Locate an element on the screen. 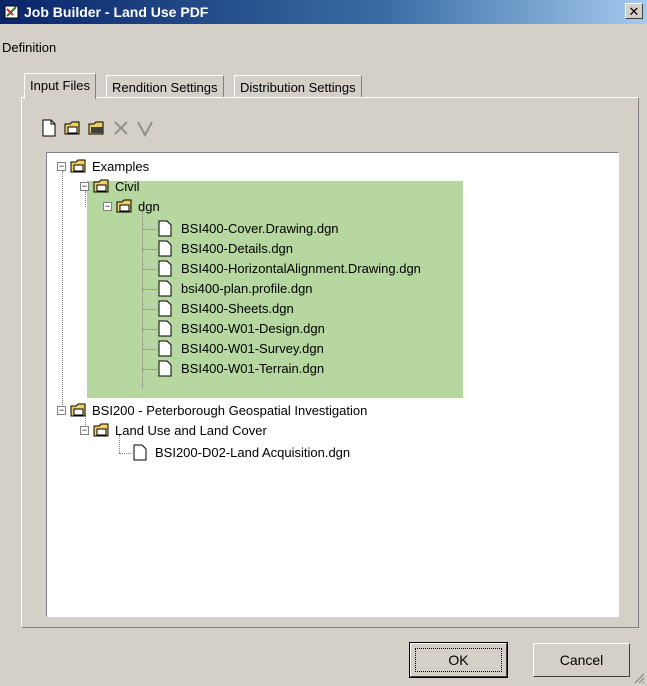 This screenshot has width=647, height=686. tree-label: BSI400-W01-Terrain.dgn is located at coordinates (253, 368).